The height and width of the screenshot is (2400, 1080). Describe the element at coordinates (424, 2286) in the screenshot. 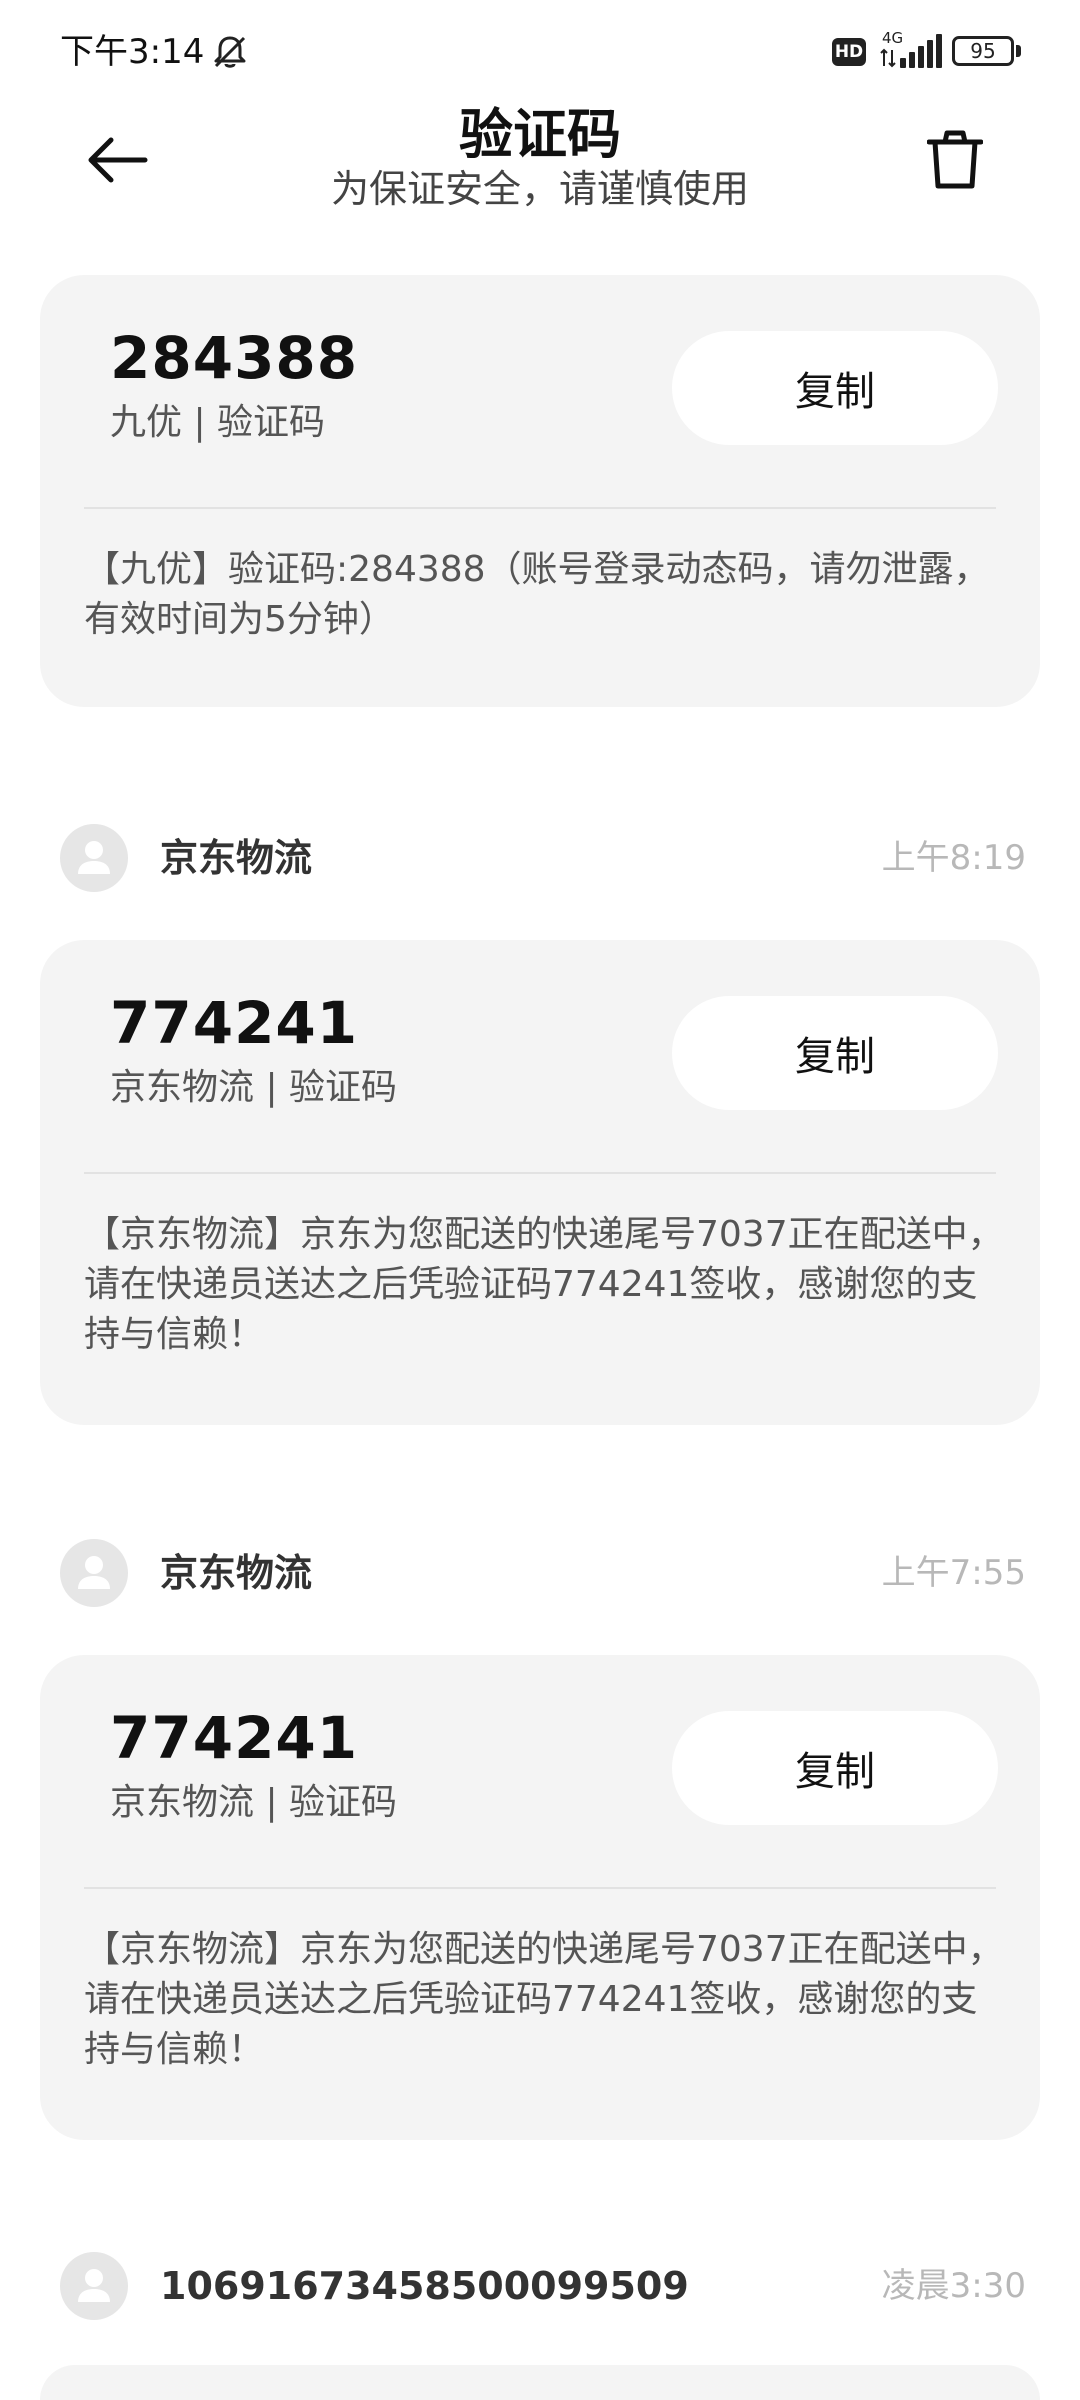

I see `sender-name: 10691673458500099509` at that location.